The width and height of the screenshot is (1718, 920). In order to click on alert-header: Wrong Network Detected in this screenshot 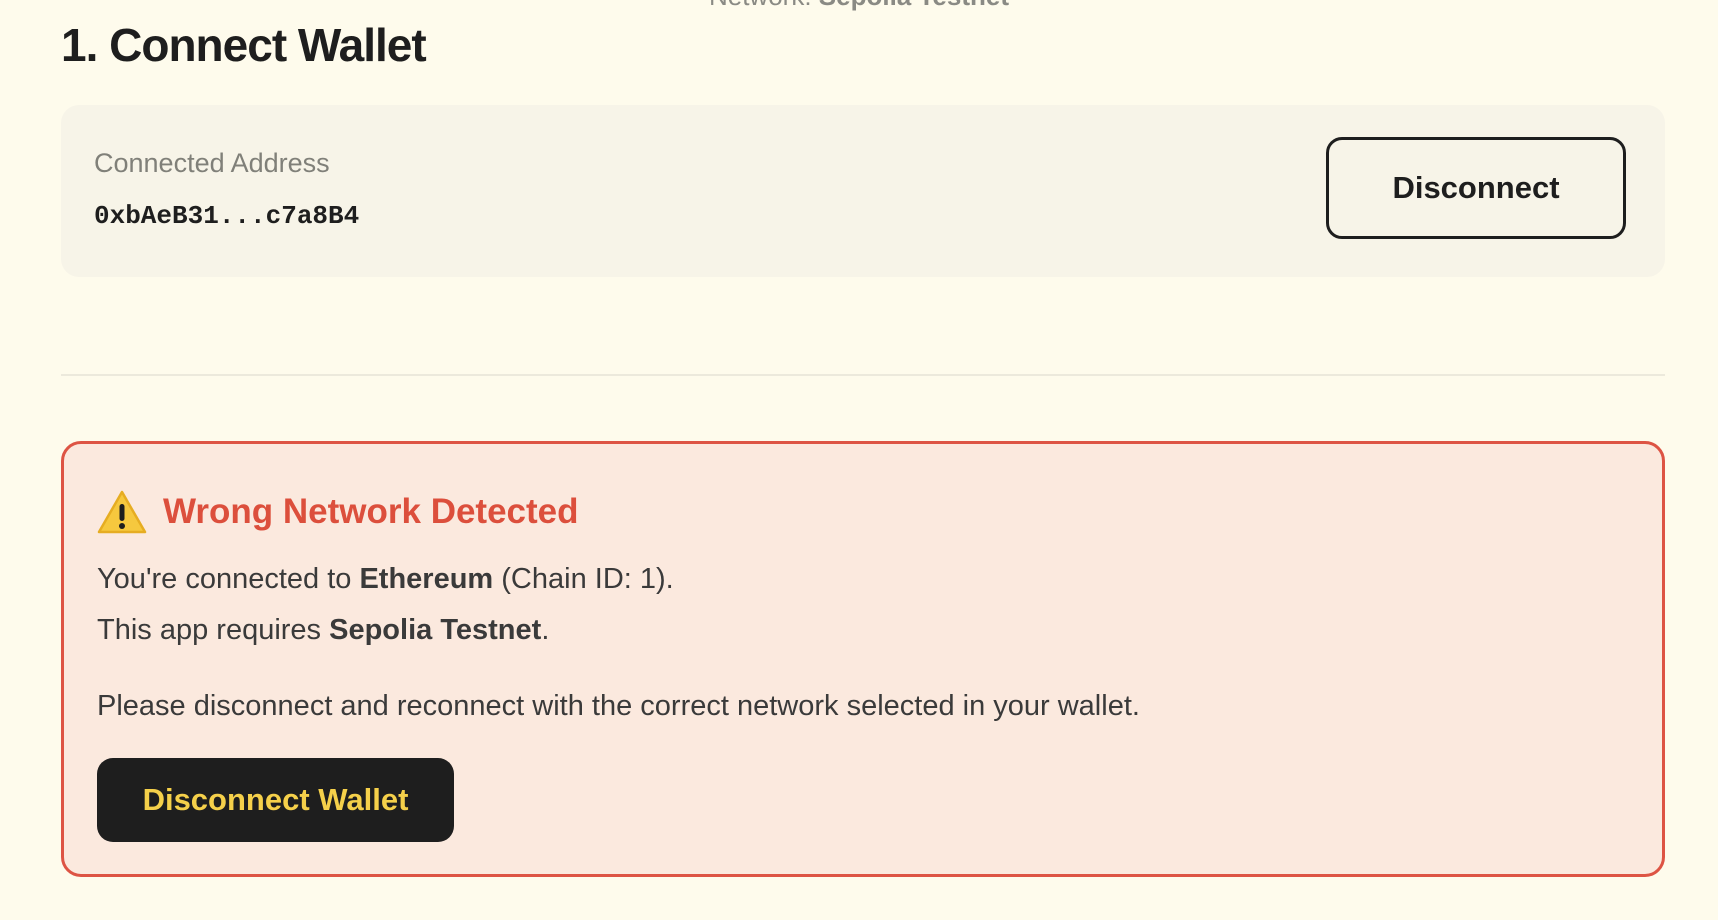, I will do `click(338, 512)`.